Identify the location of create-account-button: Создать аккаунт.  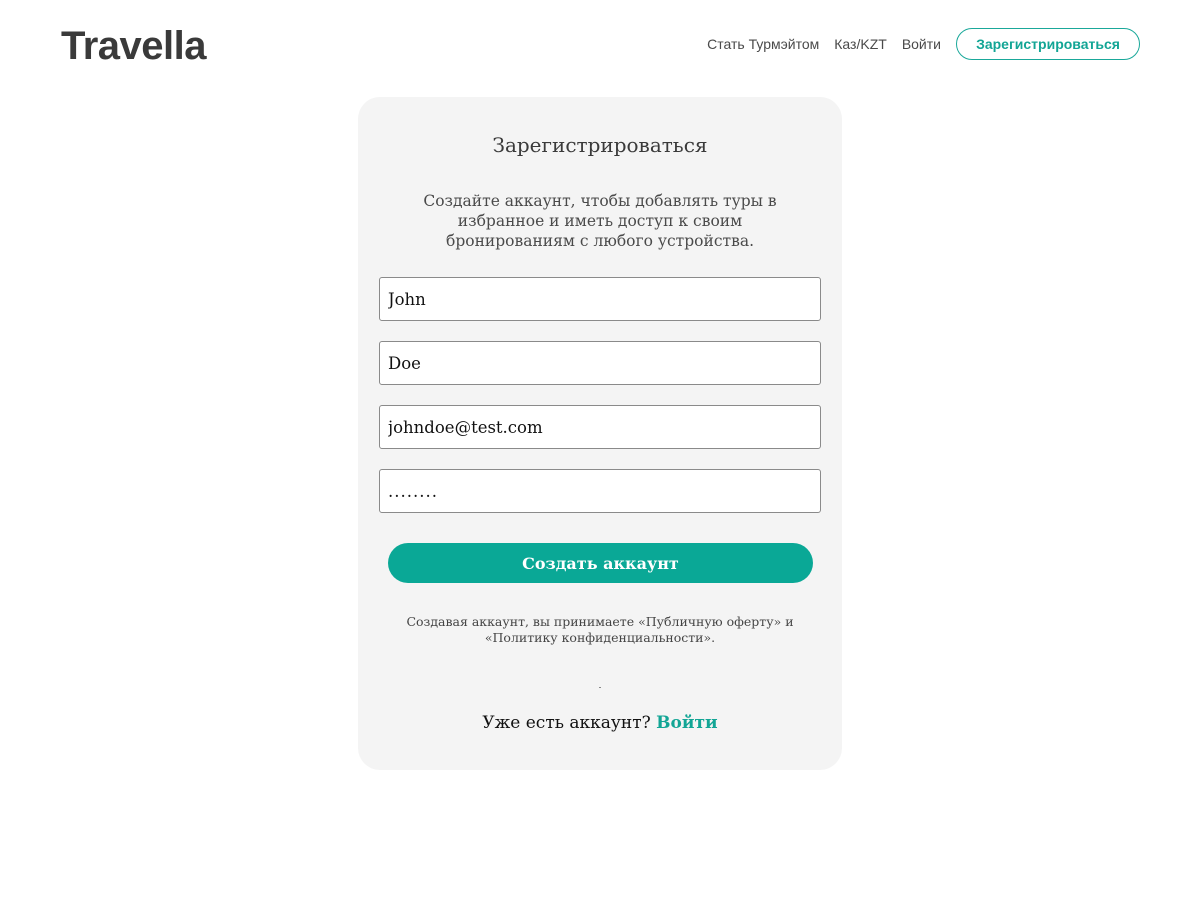
(600, 563).